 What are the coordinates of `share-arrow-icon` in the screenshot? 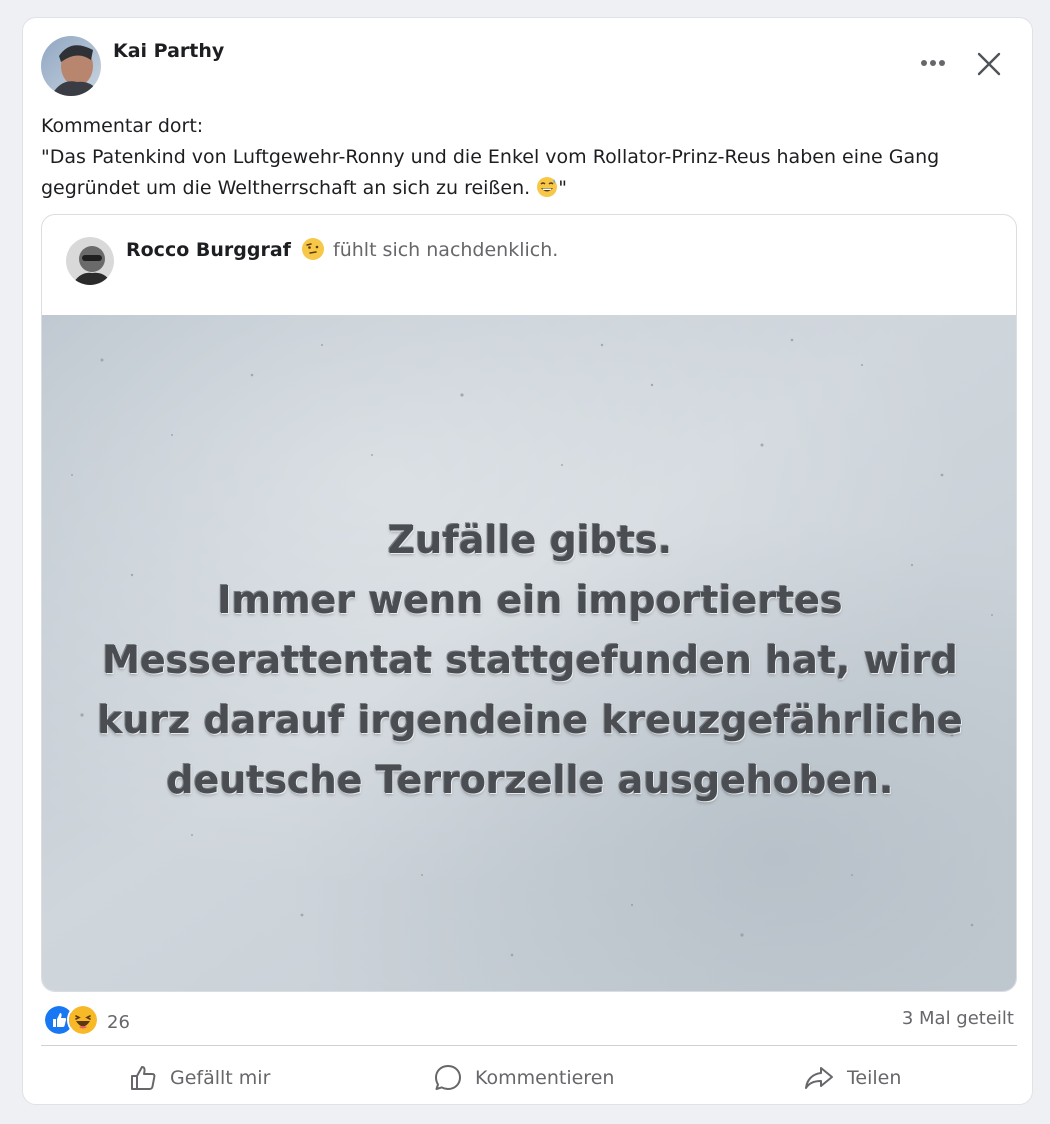 It's located at (819, 1078).